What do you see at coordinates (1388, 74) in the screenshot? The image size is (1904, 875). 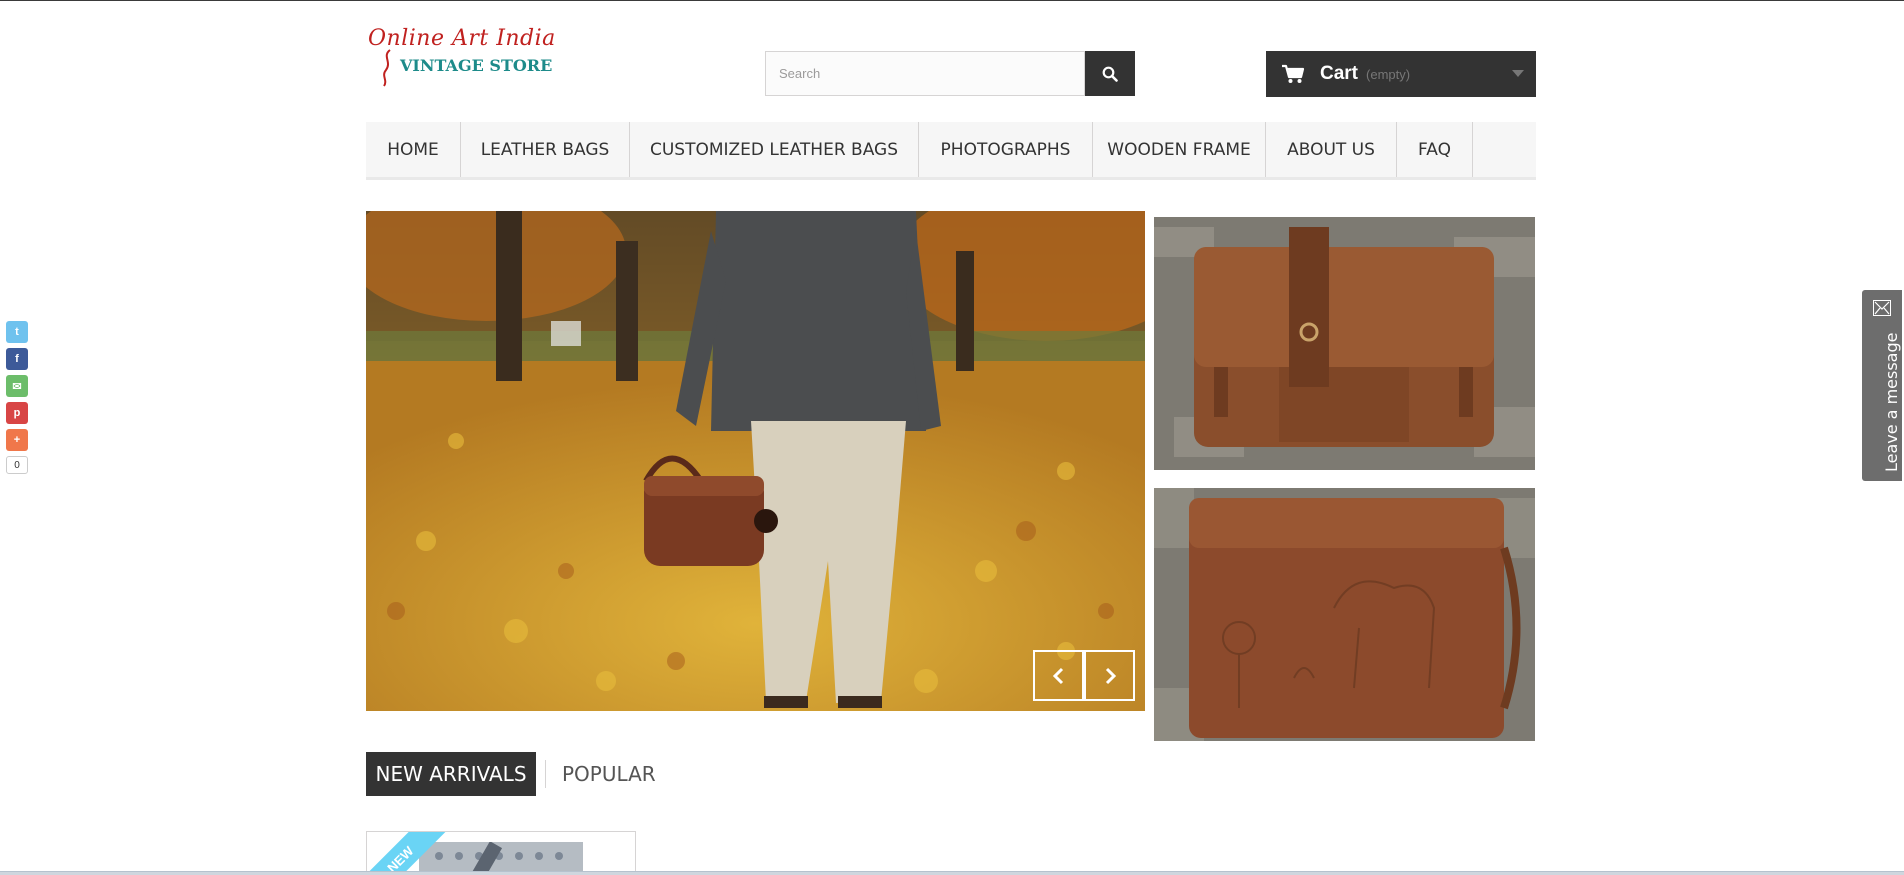 I see `cart-status: (empty)` at bounding box center [1388, 74].